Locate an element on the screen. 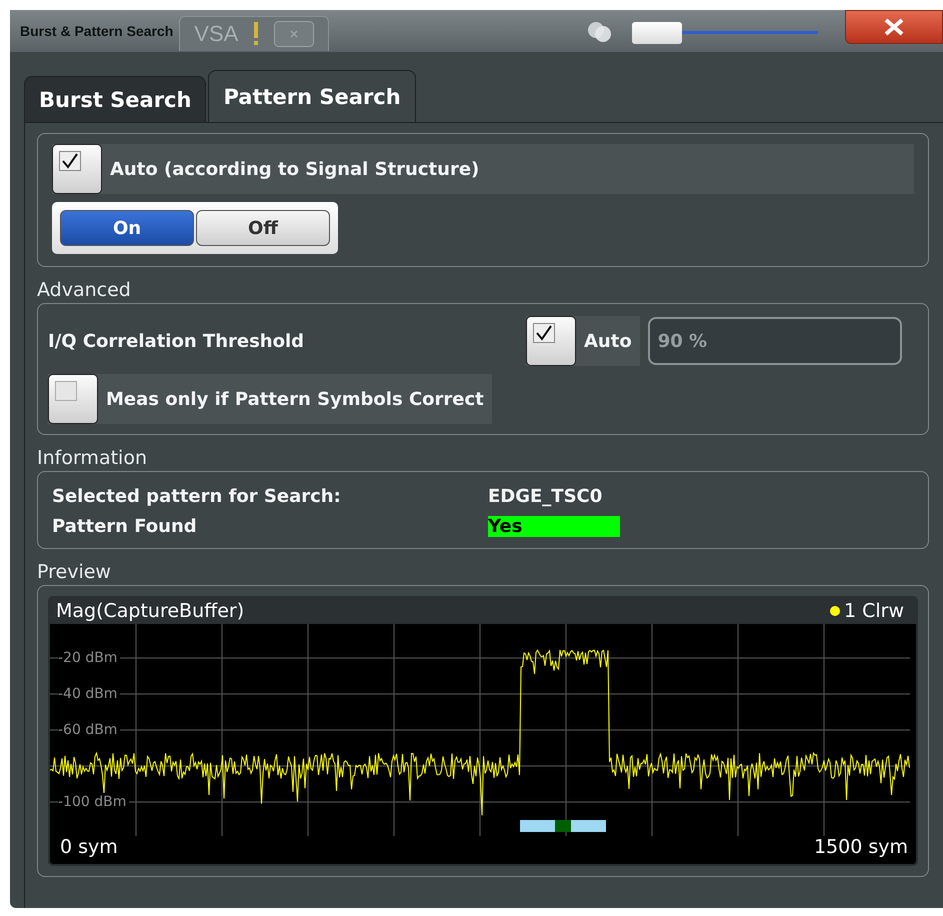 This screenshot has width=943, height=916. threshold-label: I/Q Correlation Threshold is located at coordinates (177, 341).